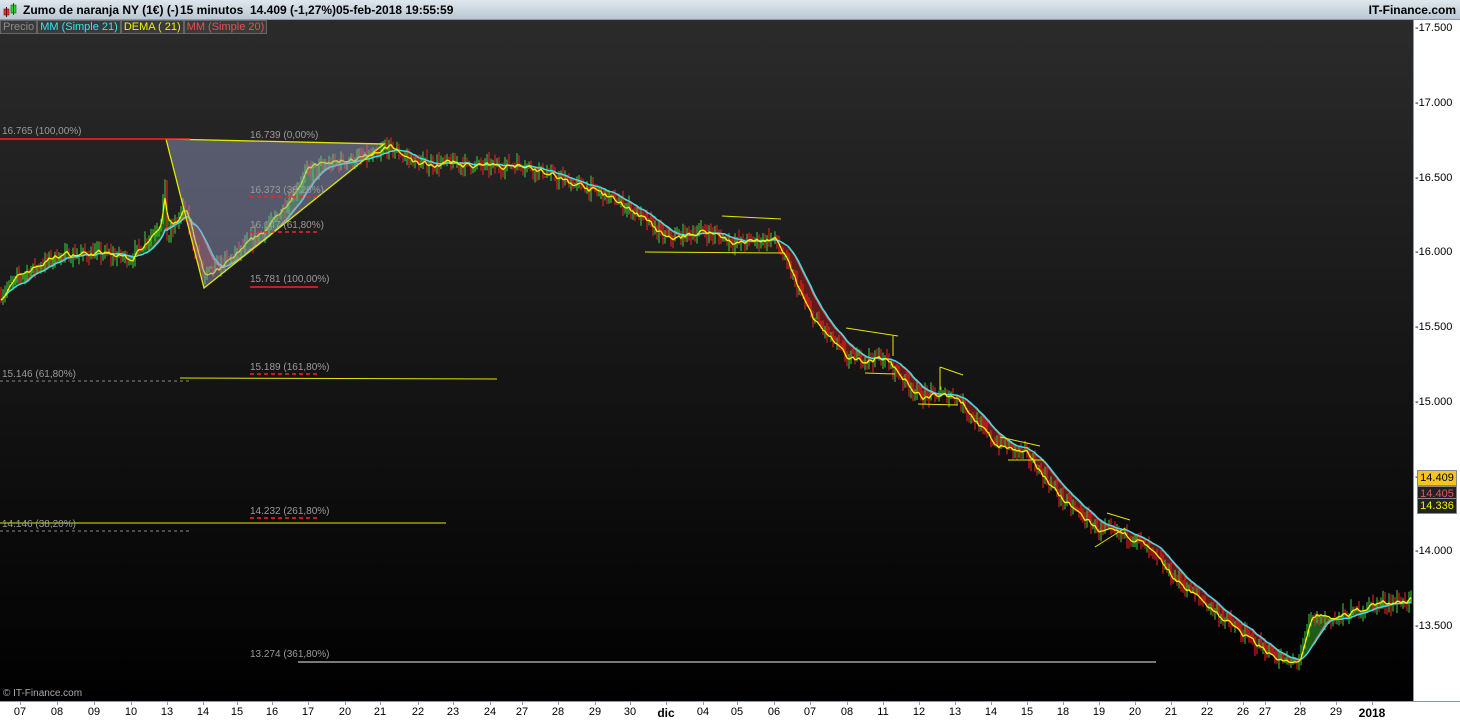 The height and width of the screenshot is (721, 1460). Describe the element at coordinates (19, 27) in the screenshot. I see `legend-price: Precio` at that location.